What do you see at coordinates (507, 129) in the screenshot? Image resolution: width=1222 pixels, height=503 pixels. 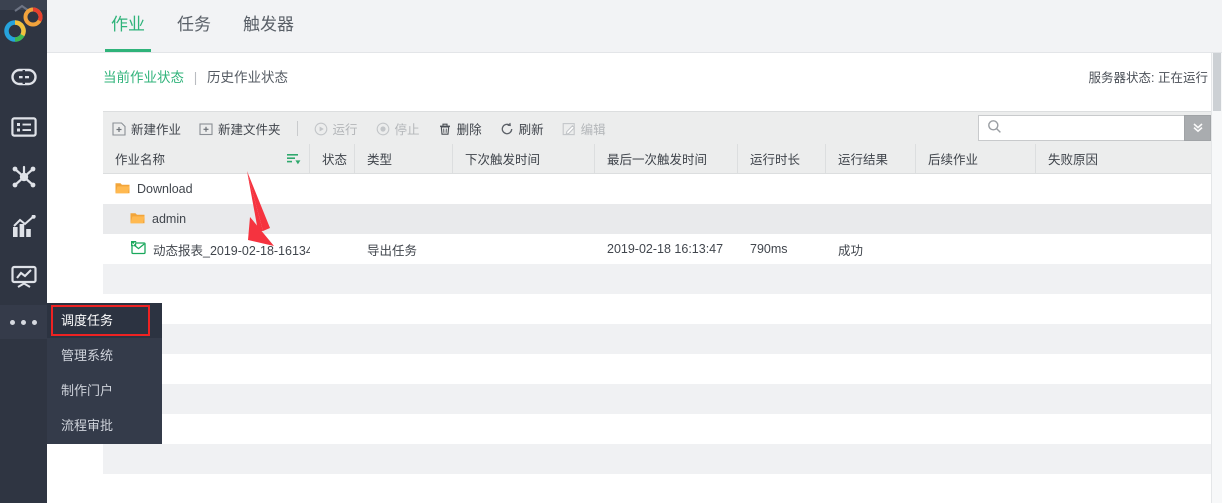 I see `refresh-icon` at bounding box center [507, 129].